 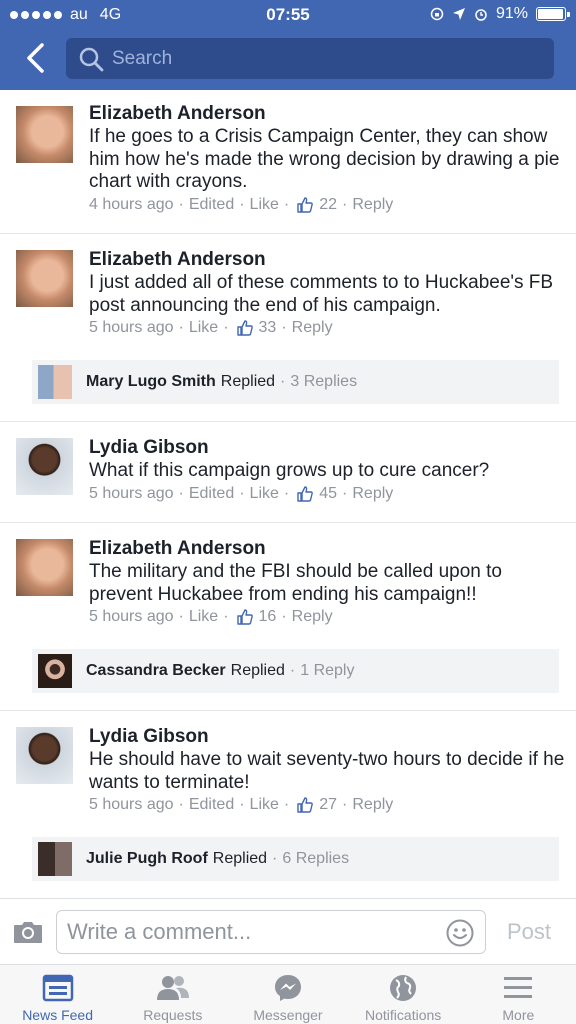 What do you see at coordinates (327, 671) in the screenshot?
I see `replies-count: 1 Reply` at bounding box center [327, 671].